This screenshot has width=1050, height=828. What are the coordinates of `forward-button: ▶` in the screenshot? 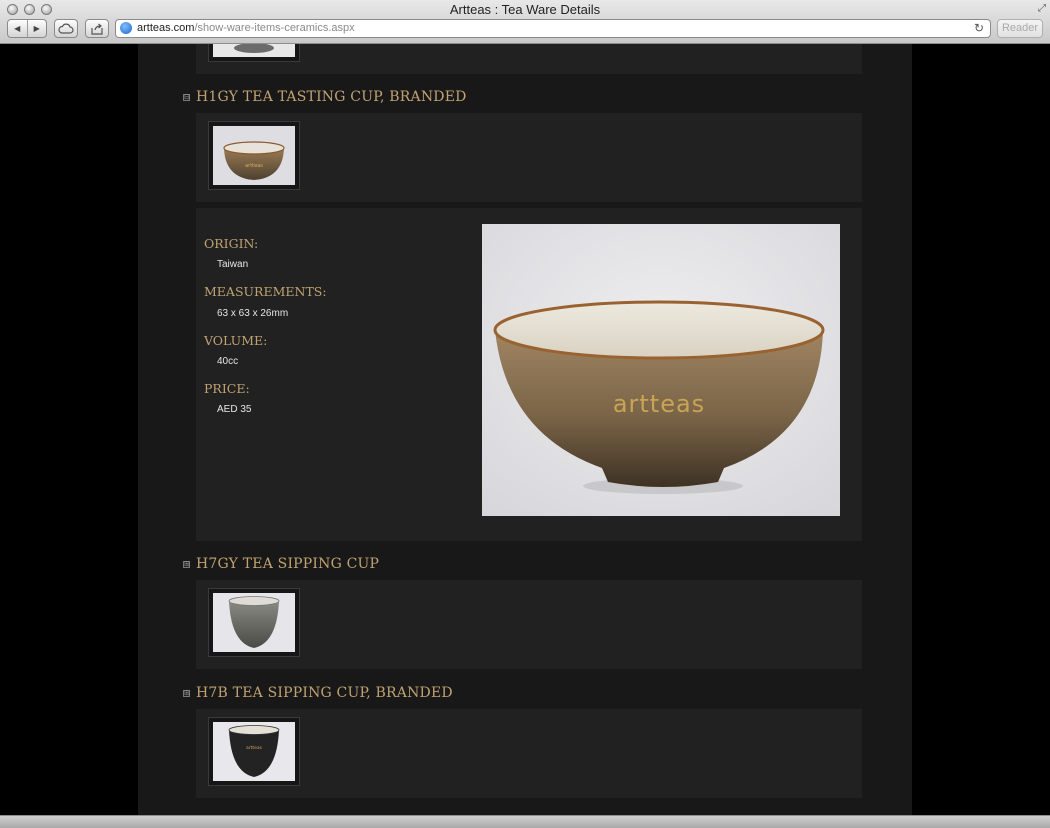 It's located at (36, 28).